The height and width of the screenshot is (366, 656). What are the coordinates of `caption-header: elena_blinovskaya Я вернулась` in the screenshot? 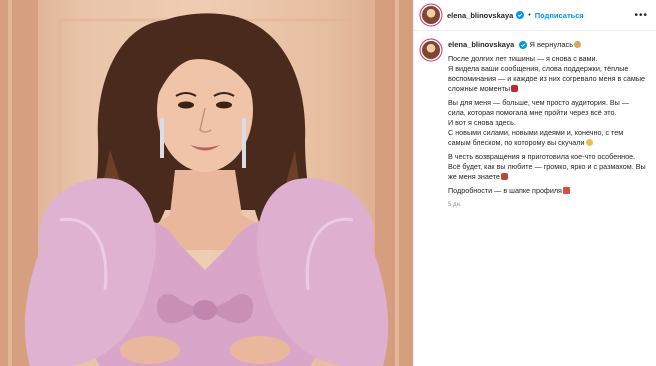 It's located at (547, 45).